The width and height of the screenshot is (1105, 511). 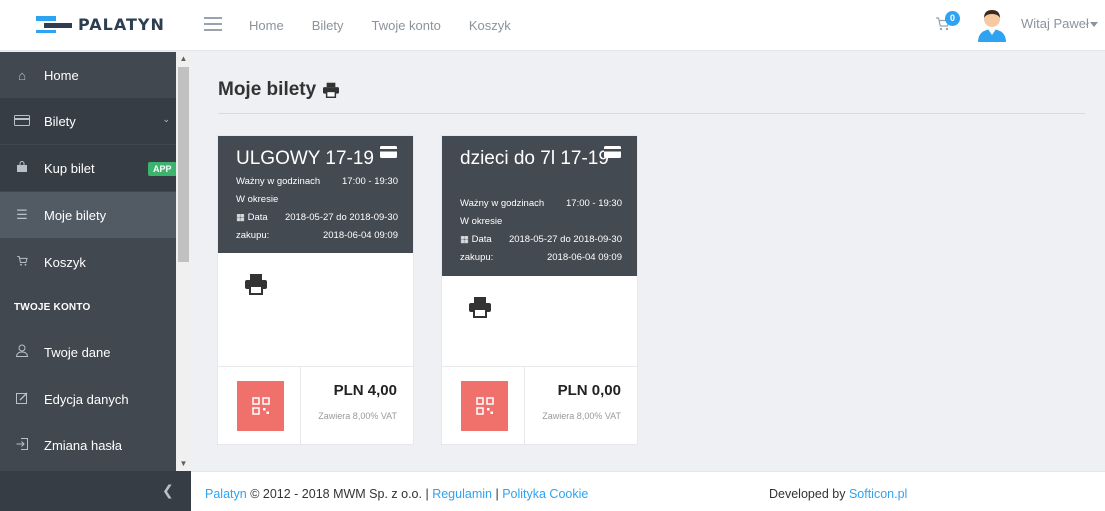 I want to click on cart-icon, so click(x=22, y=262).